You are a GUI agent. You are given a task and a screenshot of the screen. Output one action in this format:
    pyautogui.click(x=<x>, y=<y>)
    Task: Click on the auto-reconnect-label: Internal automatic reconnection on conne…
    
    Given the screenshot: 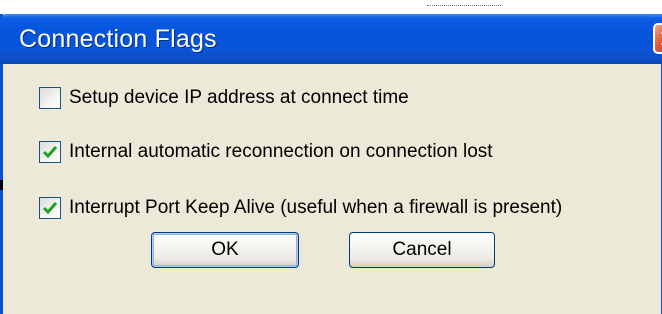 What is the action you would take?
    pyautogui.click(x=281, y=151)
    